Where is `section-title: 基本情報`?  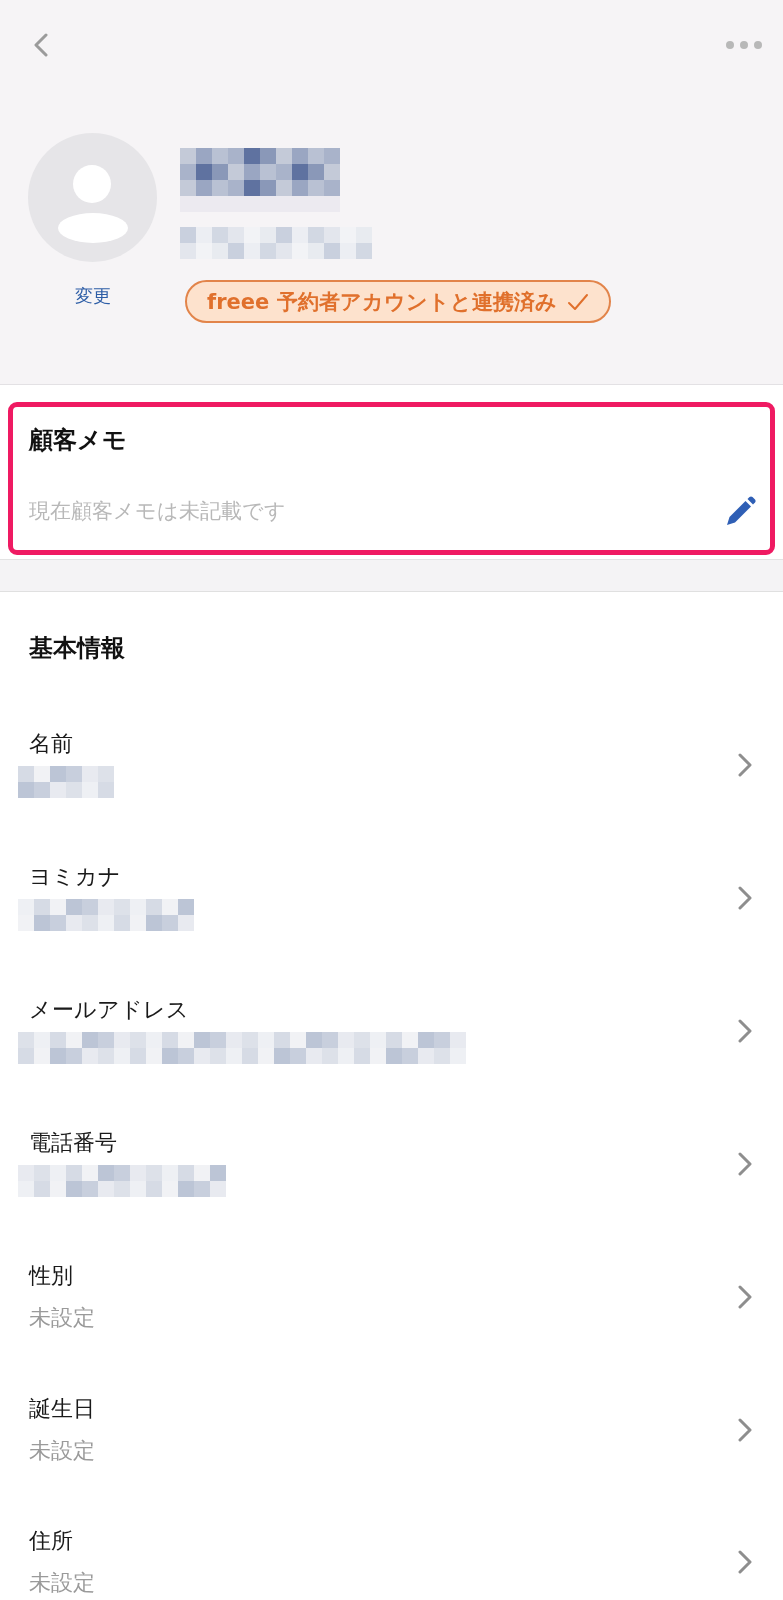
section-title: 基本情報 is located at coordinates (77, 648).